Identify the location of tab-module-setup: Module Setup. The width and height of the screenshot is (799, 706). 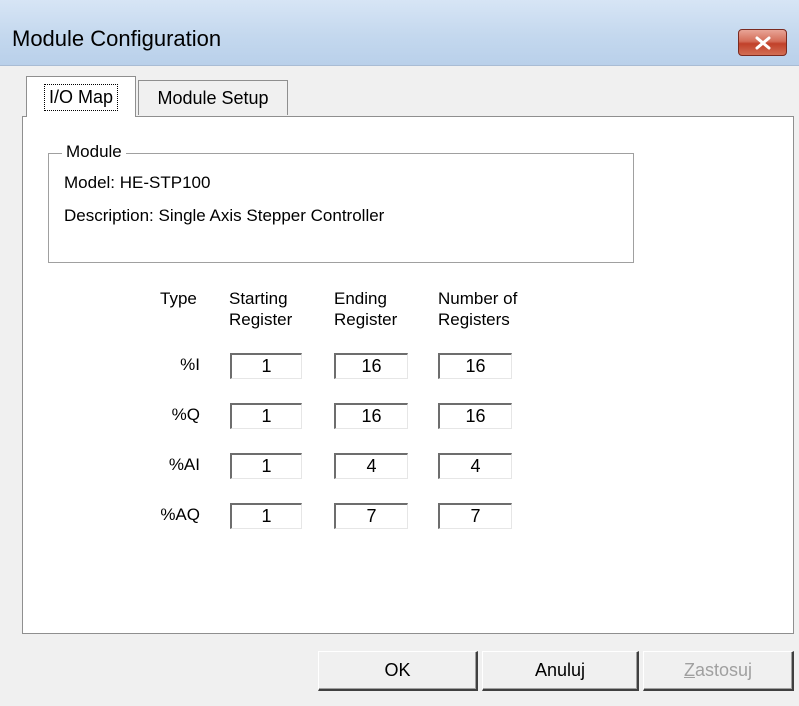
(213, 97).